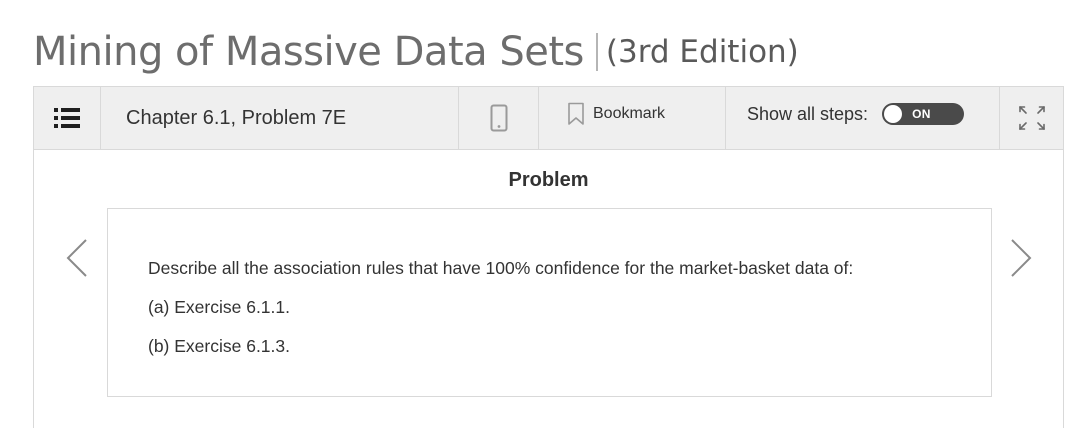 The height and width of the screenshot is (428, 1068). I want to click on title-divider, so click(596, 52).